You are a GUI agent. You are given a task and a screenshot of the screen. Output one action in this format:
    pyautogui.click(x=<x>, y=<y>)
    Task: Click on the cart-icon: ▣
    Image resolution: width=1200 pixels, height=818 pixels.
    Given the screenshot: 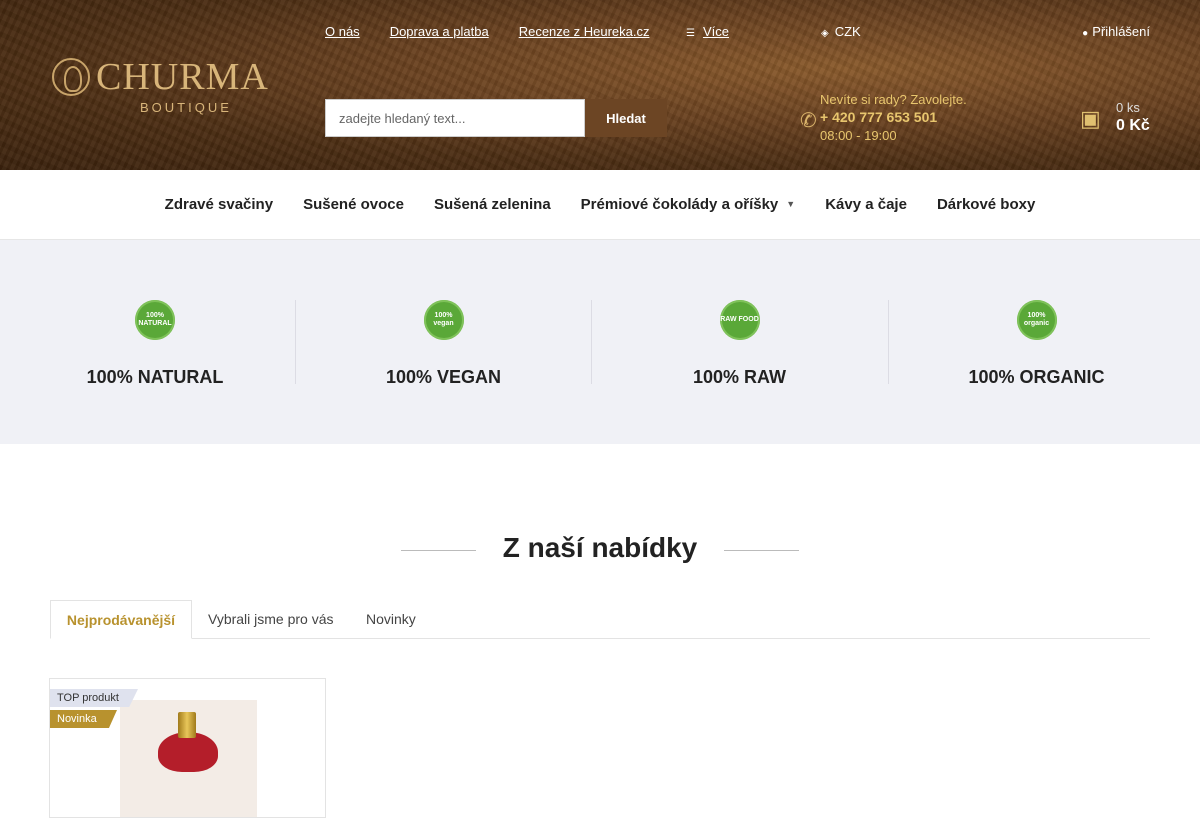 What is the action you would take?
    pyautogui.click(x=1090, y=118)
    